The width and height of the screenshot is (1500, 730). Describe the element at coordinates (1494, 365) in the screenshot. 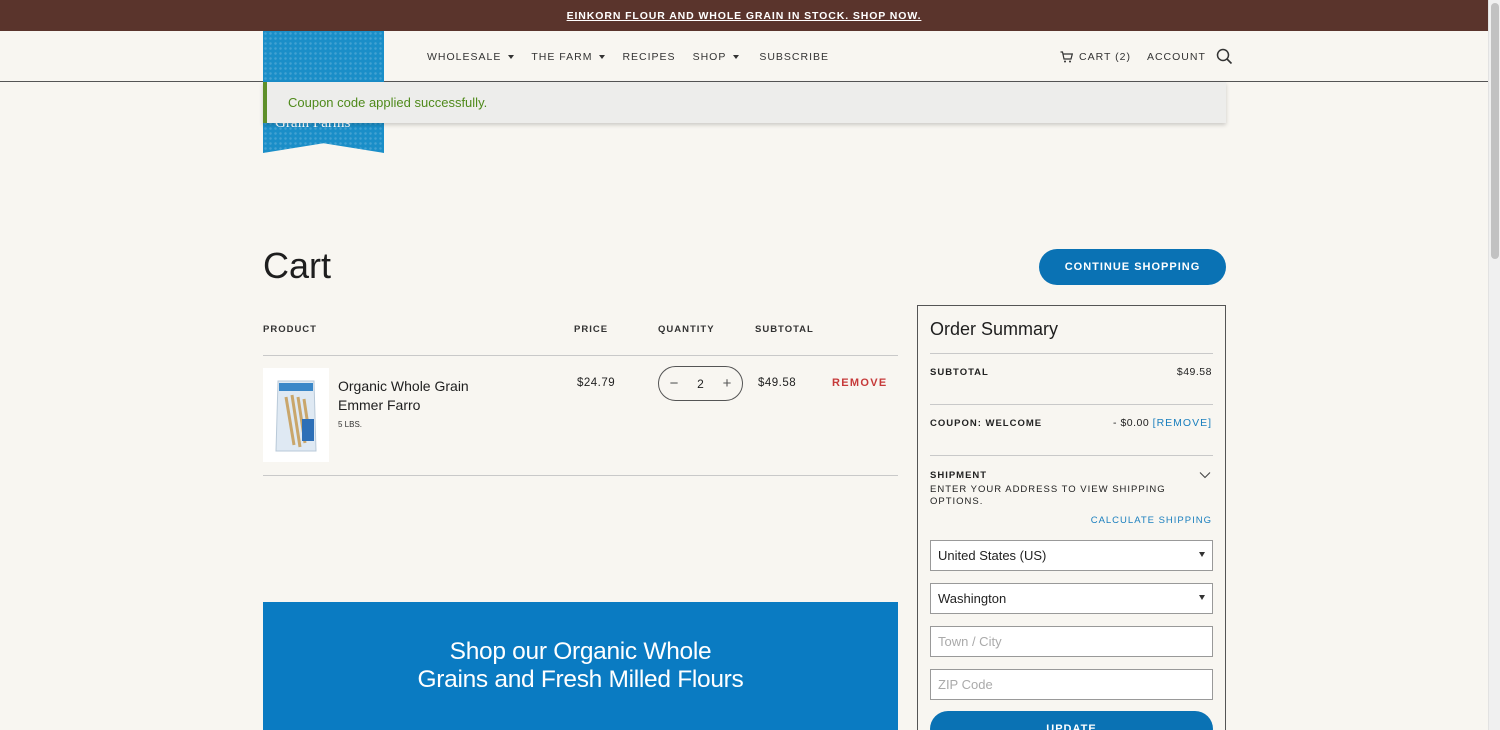

I see `page-scrollbar` at that location.